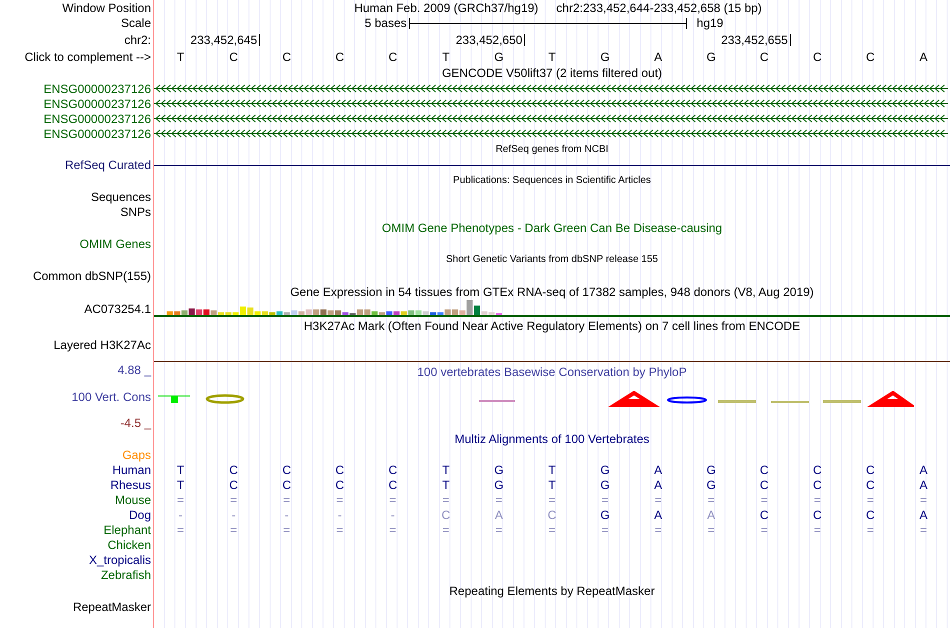 This screenshot has height=628, width=950. What do you see at coordinates (107, 165) in the screenshot?
I see `track-label: RefSeq Curated` at bounding box center [107, 165].